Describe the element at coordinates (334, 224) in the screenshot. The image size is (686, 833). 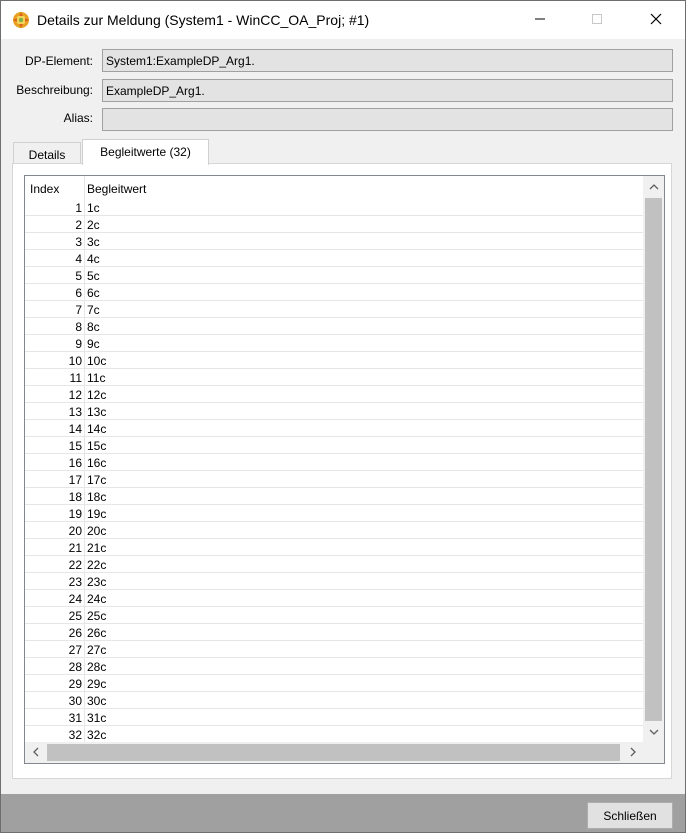
I see `table-row: 2 2c` at that location.